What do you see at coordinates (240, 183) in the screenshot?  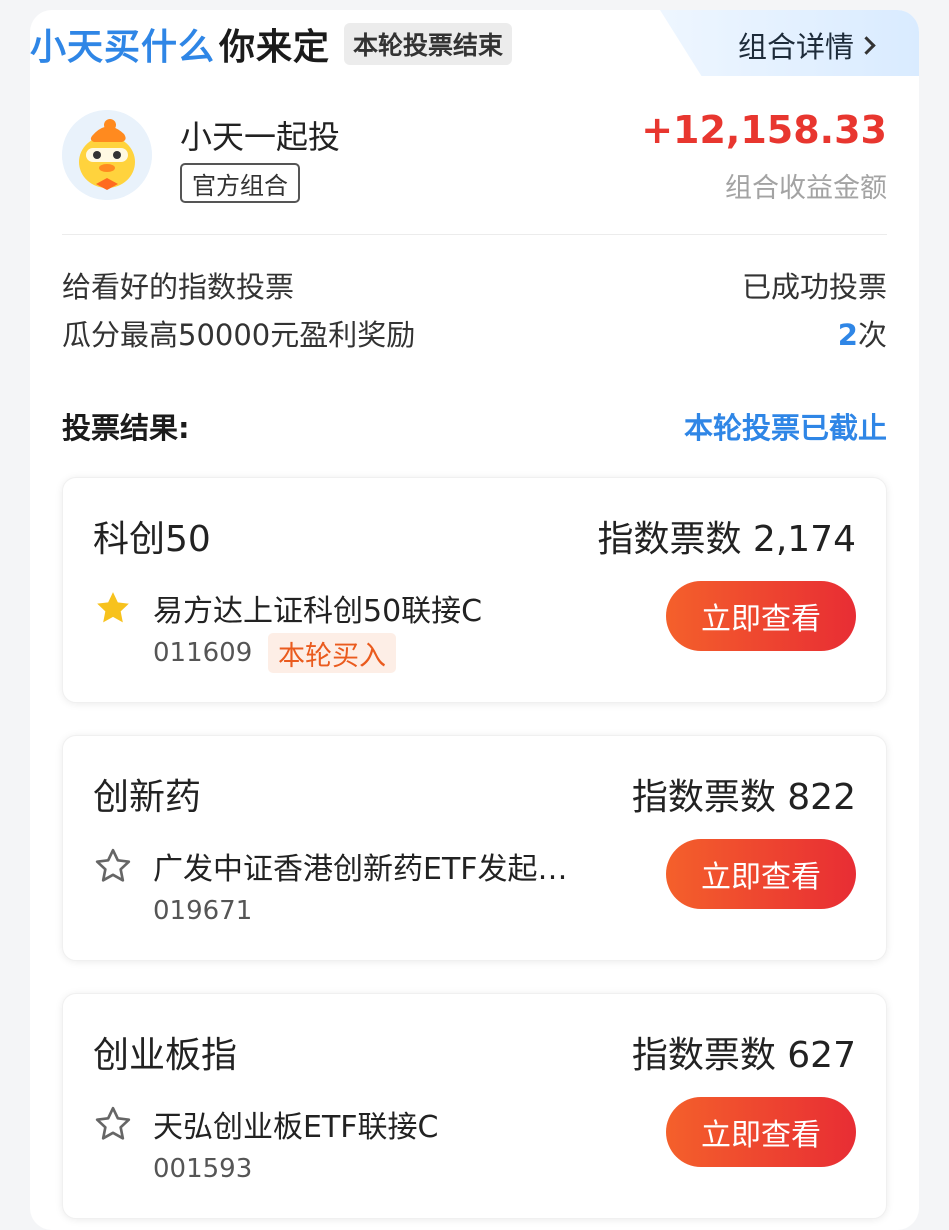 I see `official-badge: 官方组合` at bounding box center [240, 183].